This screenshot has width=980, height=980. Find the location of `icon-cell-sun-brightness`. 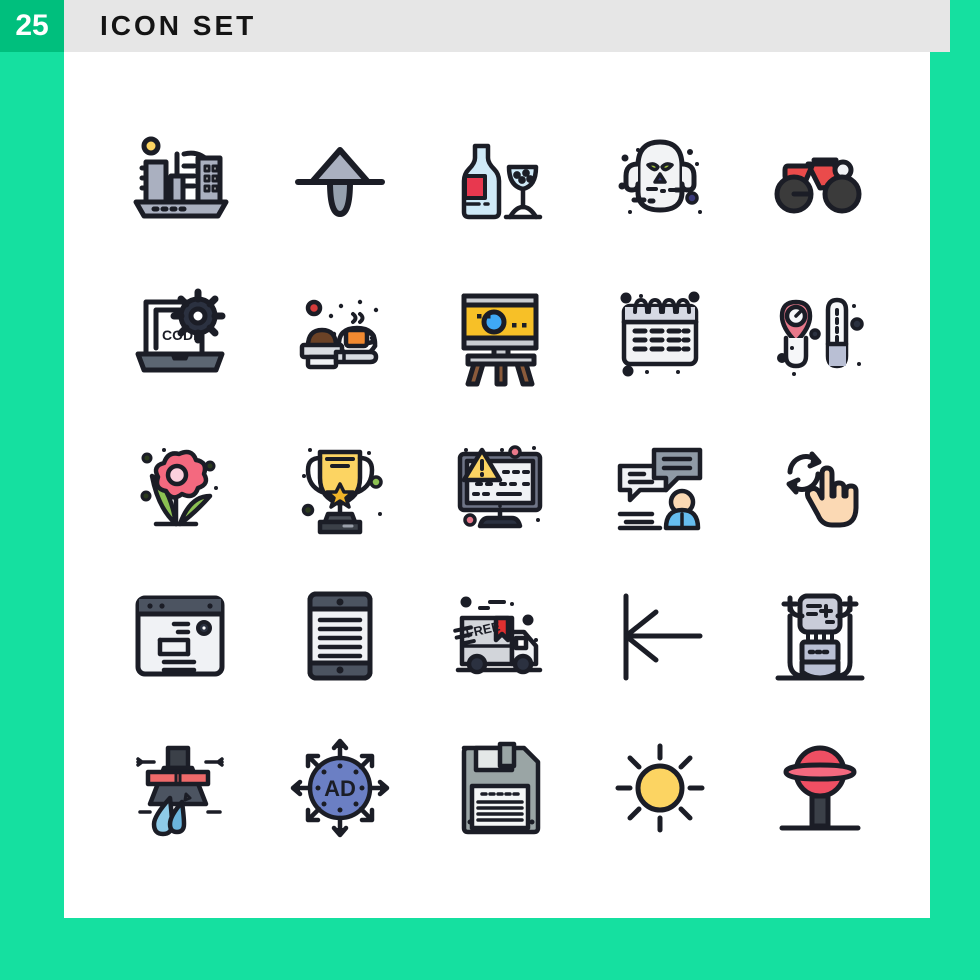

icon-cell-sun-brightness is located at coordinates (660, 788).